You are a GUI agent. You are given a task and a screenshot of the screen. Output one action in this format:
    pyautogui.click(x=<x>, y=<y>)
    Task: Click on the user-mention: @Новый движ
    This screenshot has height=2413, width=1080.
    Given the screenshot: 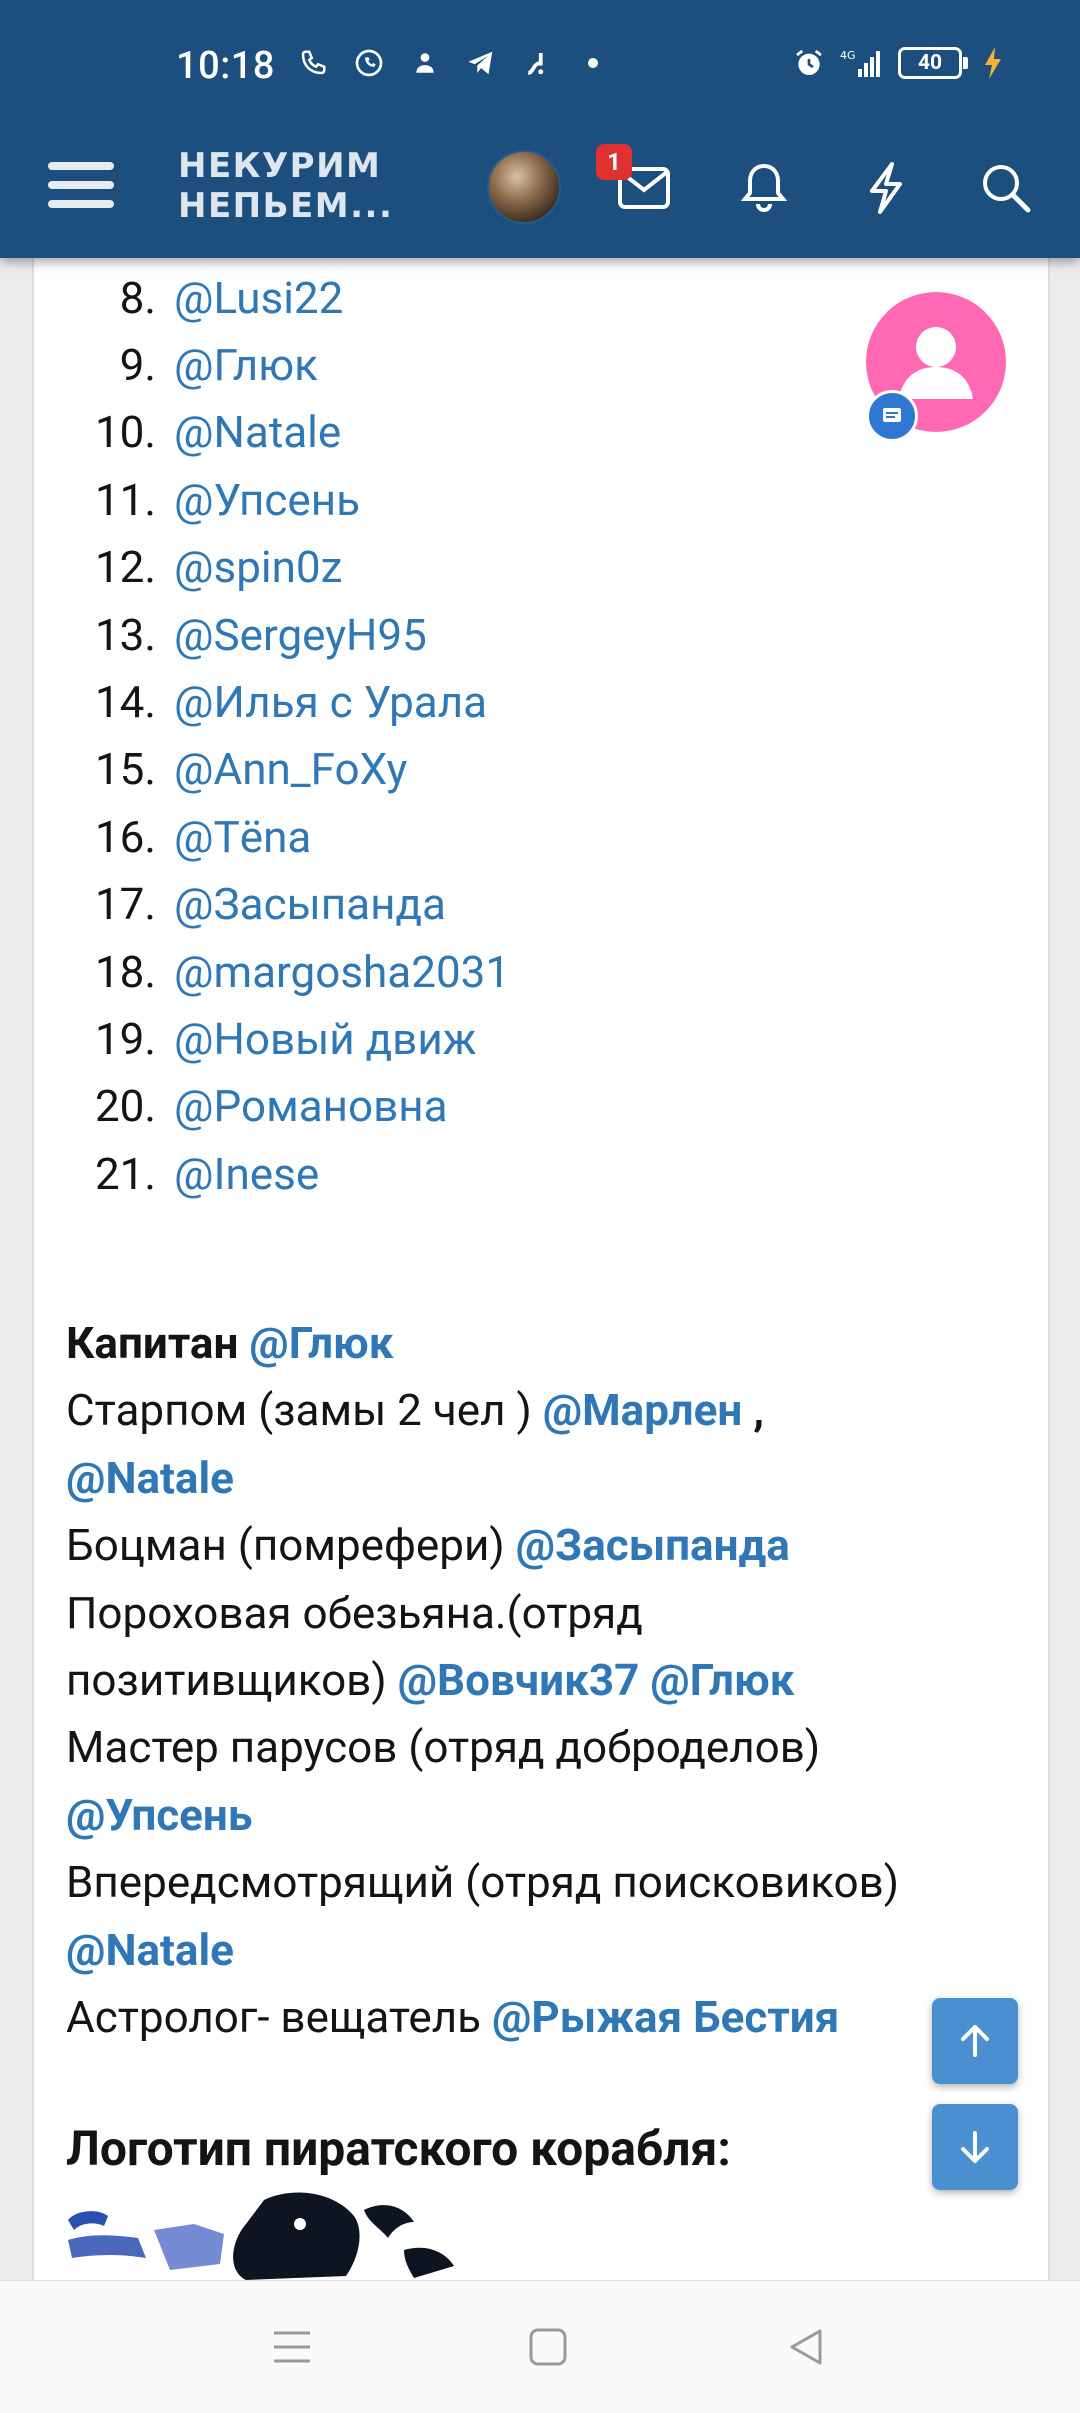 What is the action you would take?
    pyautogui.click(x=325, y=1039)
    